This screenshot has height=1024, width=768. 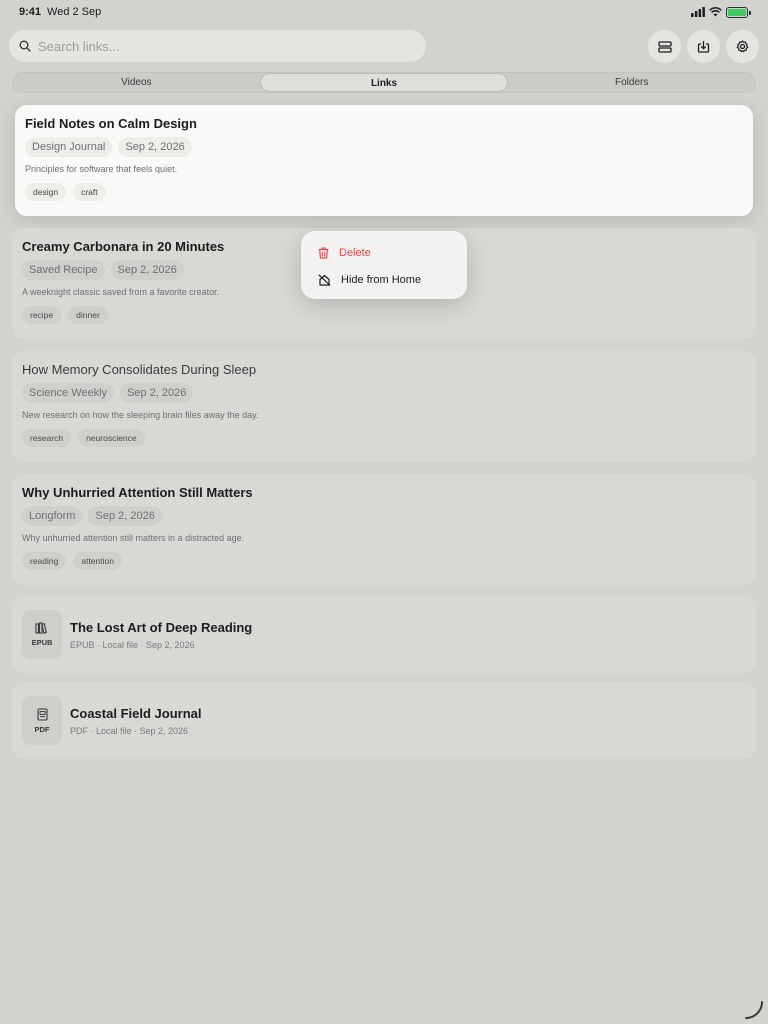 I want to click on wifi-icon, so click(x=715, y=12).